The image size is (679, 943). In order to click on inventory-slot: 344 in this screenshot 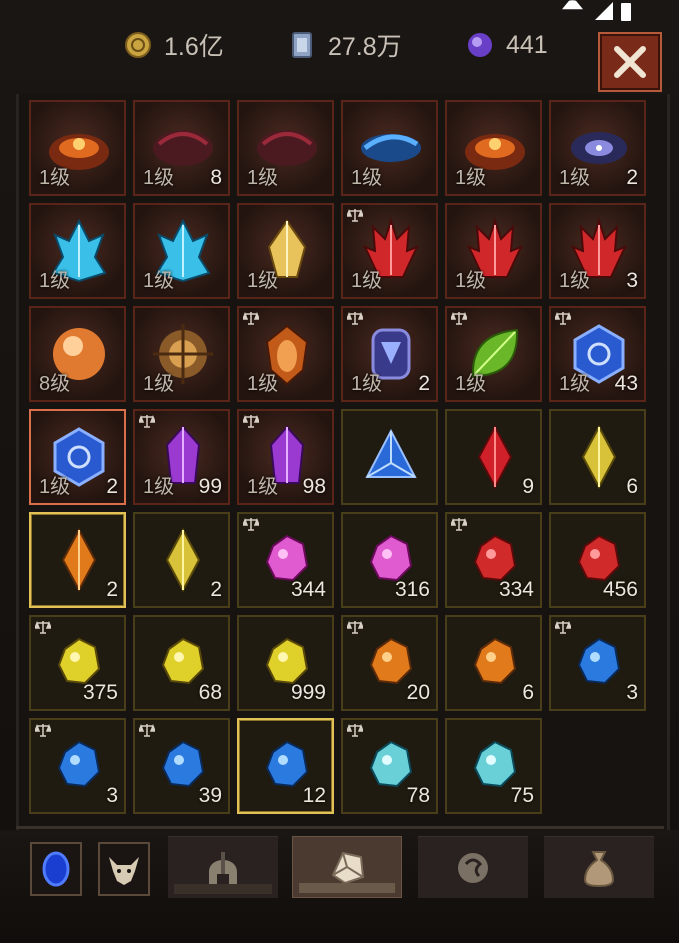, I will do `click(285, 560)`.